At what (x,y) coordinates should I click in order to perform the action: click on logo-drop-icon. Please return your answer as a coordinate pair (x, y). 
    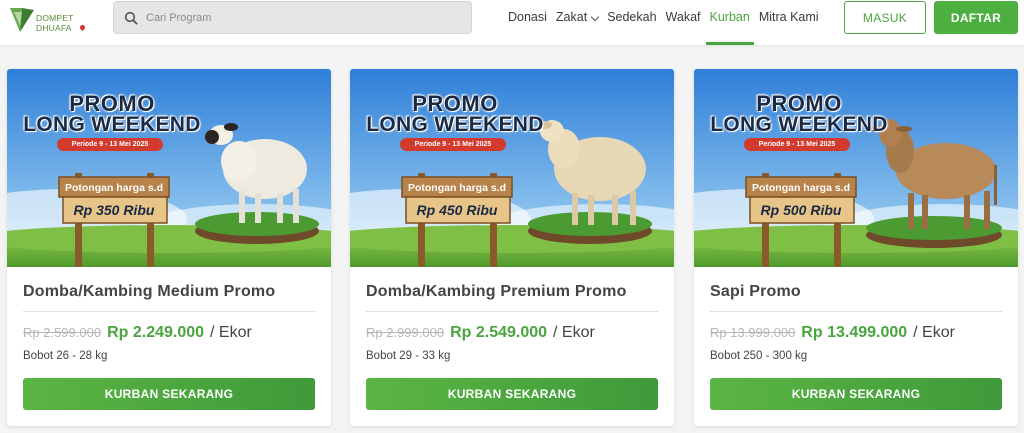
    Looking at the image, I should click on (82, 27).